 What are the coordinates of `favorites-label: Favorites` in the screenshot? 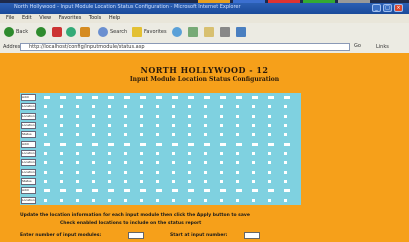 It's located at (155, 32).